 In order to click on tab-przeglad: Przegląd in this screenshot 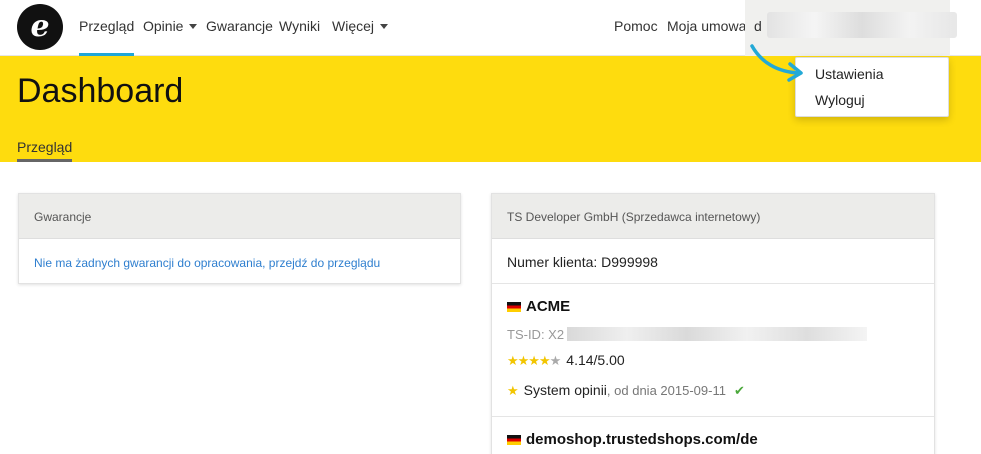, I will do `click(45, 150)`.